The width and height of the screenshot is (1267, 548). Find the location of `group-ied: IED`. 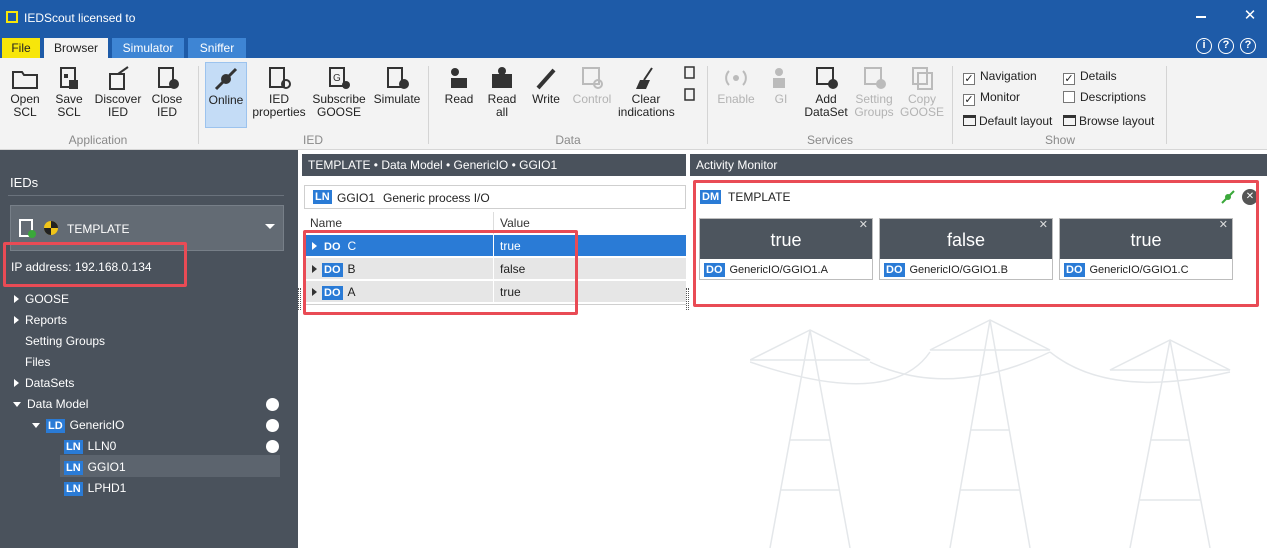

group-ied: IED is located at coordinates (312, 140).